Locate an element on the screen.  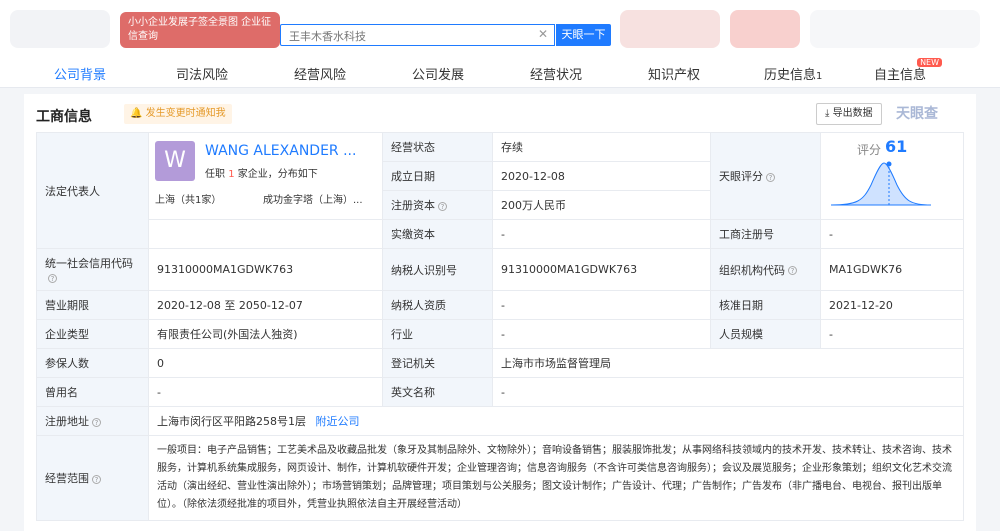
address-label-cell: 注册地址? is located at coordinates (92, 421).